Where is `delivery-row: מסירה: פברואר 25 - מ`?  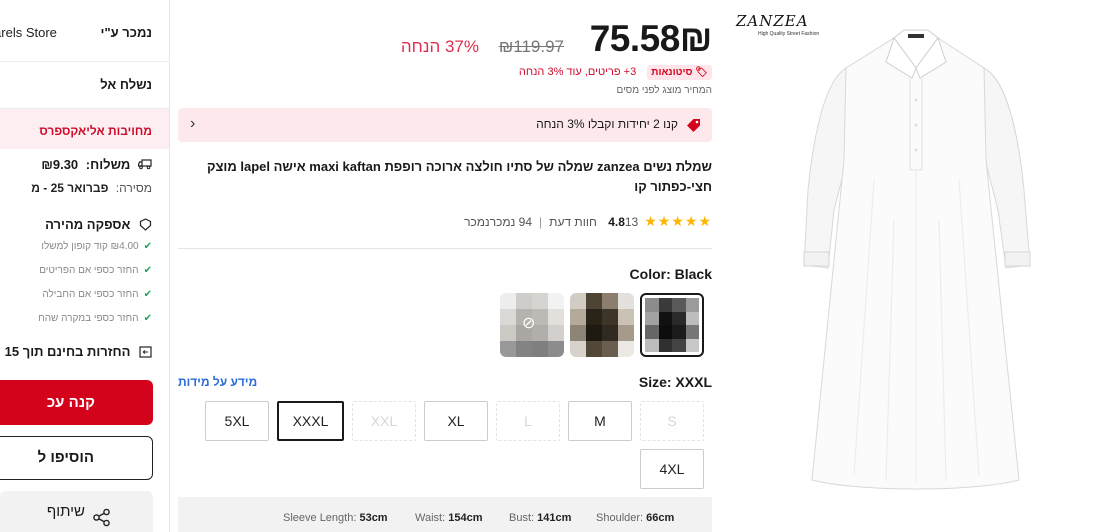 delivery-row: מסירה: פברואר 25 - מ is located at coordinates (91, 188).